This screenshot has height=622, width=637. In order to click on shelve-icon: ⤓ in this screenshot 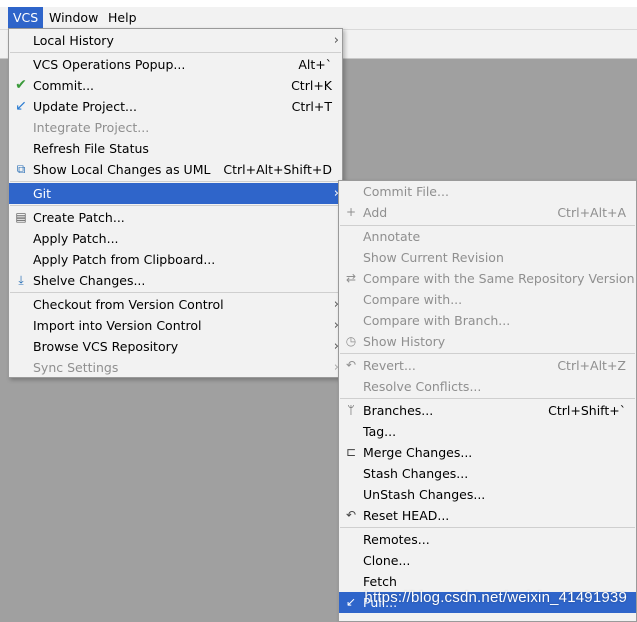, I will do `click(21, 280)`.